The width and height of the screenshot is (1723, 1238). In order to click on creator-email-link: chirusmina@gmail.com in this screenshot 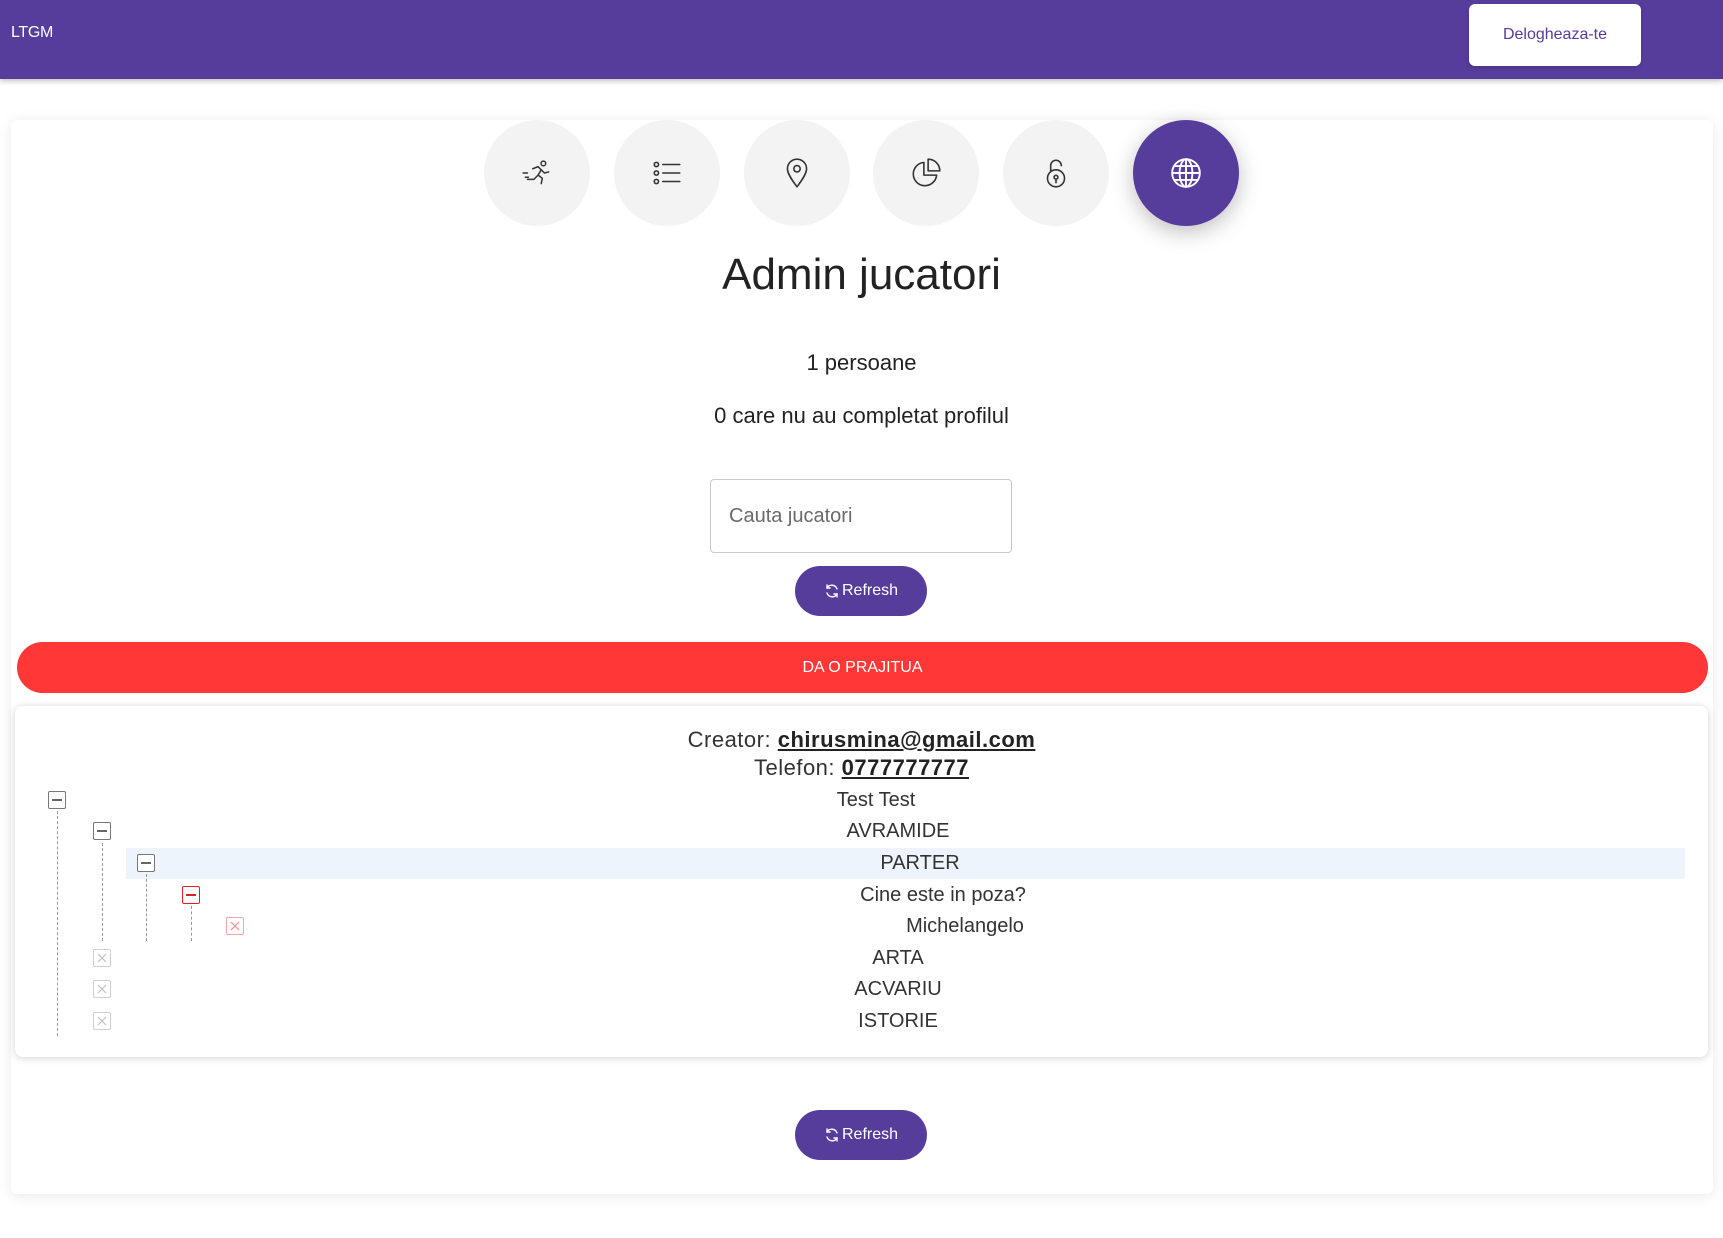, I will do `click(907, 739)`.